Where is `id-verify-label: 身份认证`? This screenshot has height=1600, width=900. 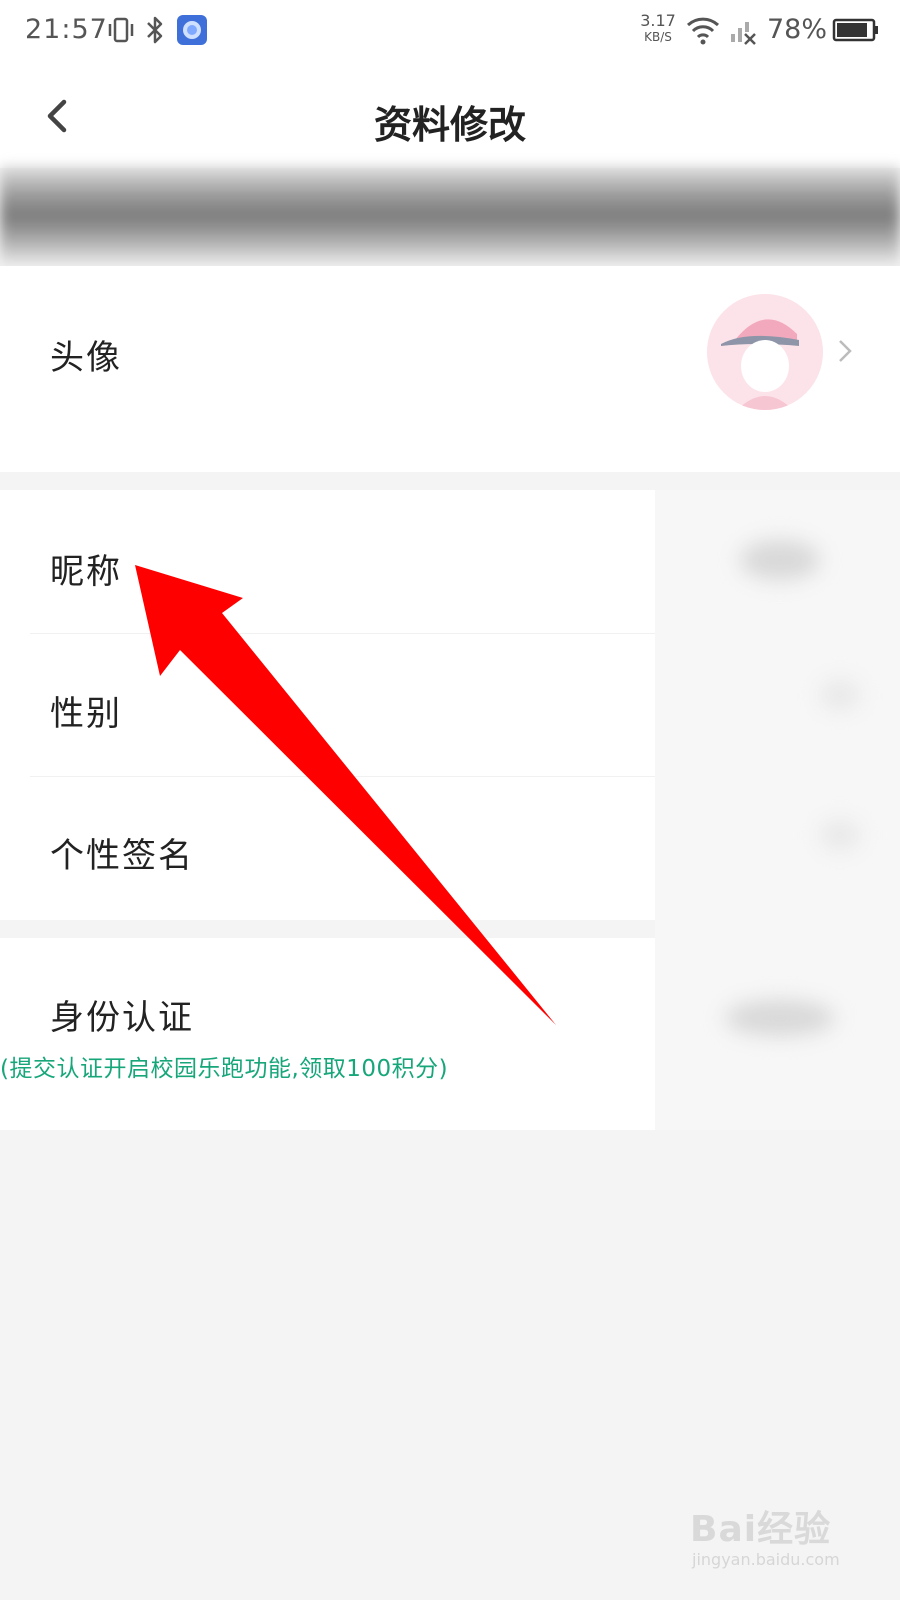 id-verify-label: 身份认证 is located at coordinates (122, 1018).